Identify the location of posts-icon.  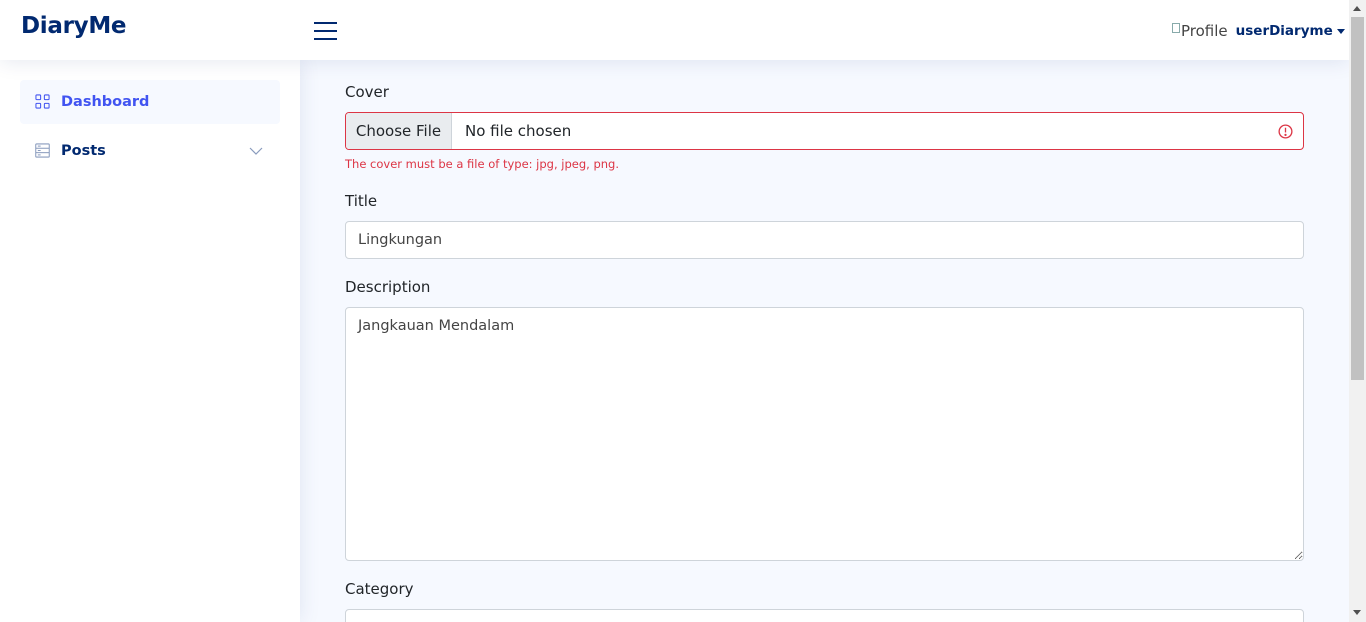
(42, 150).